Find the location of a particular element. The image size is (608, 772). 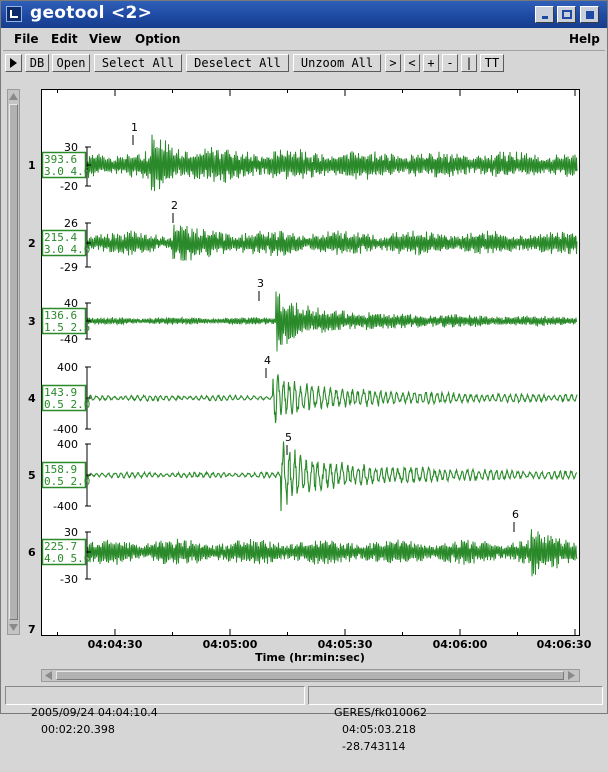

menu-file: File is located at coordinates (26, 39).